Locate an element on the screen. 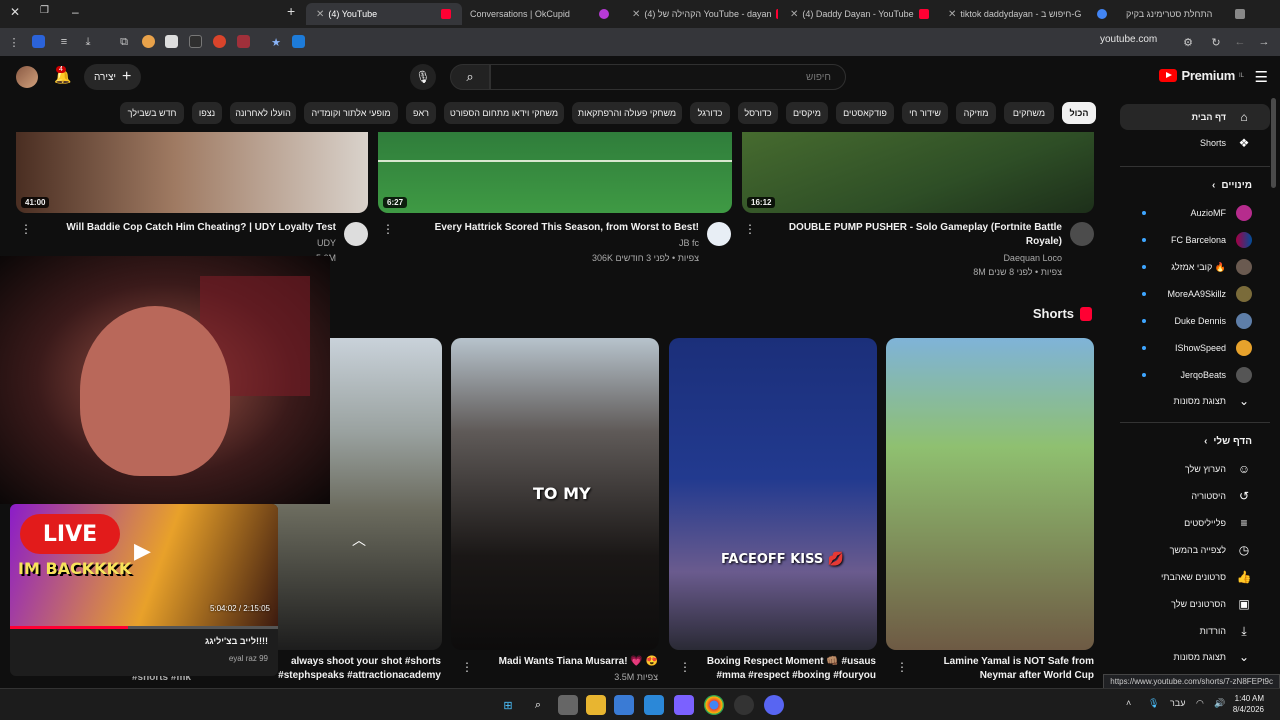 The height and width of the screenshot is (720, 1280). you-heading: ‹ הדף שלי is located at coordinates (1228, 441).